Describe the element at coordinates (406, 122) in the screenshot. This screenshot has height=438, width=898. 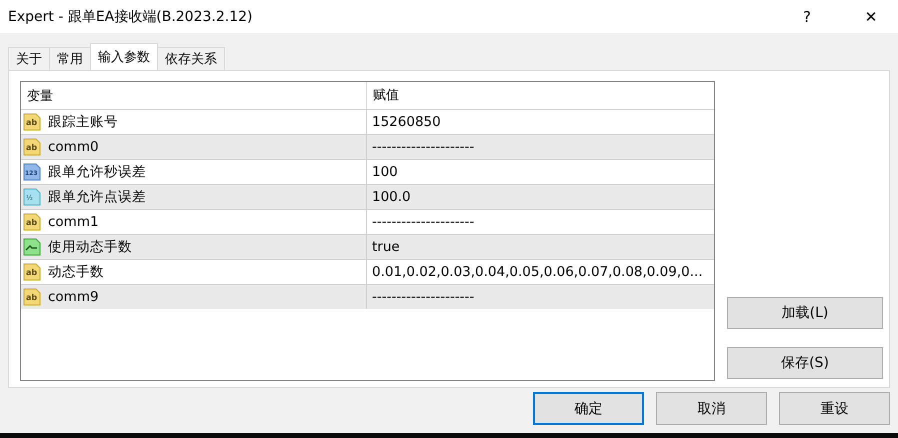
I see `parameter-value: 15260850` at that location.